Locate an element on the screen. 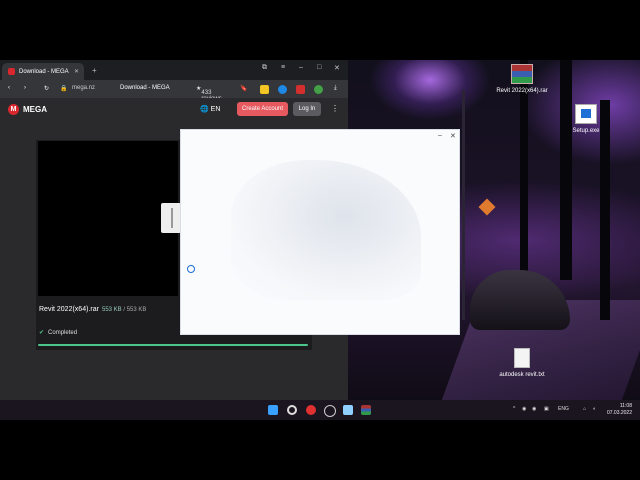 The height and width of the screenshot is (480, 640). file-name: Revit 2022(x64).rar is located at coordinates (69, 309).